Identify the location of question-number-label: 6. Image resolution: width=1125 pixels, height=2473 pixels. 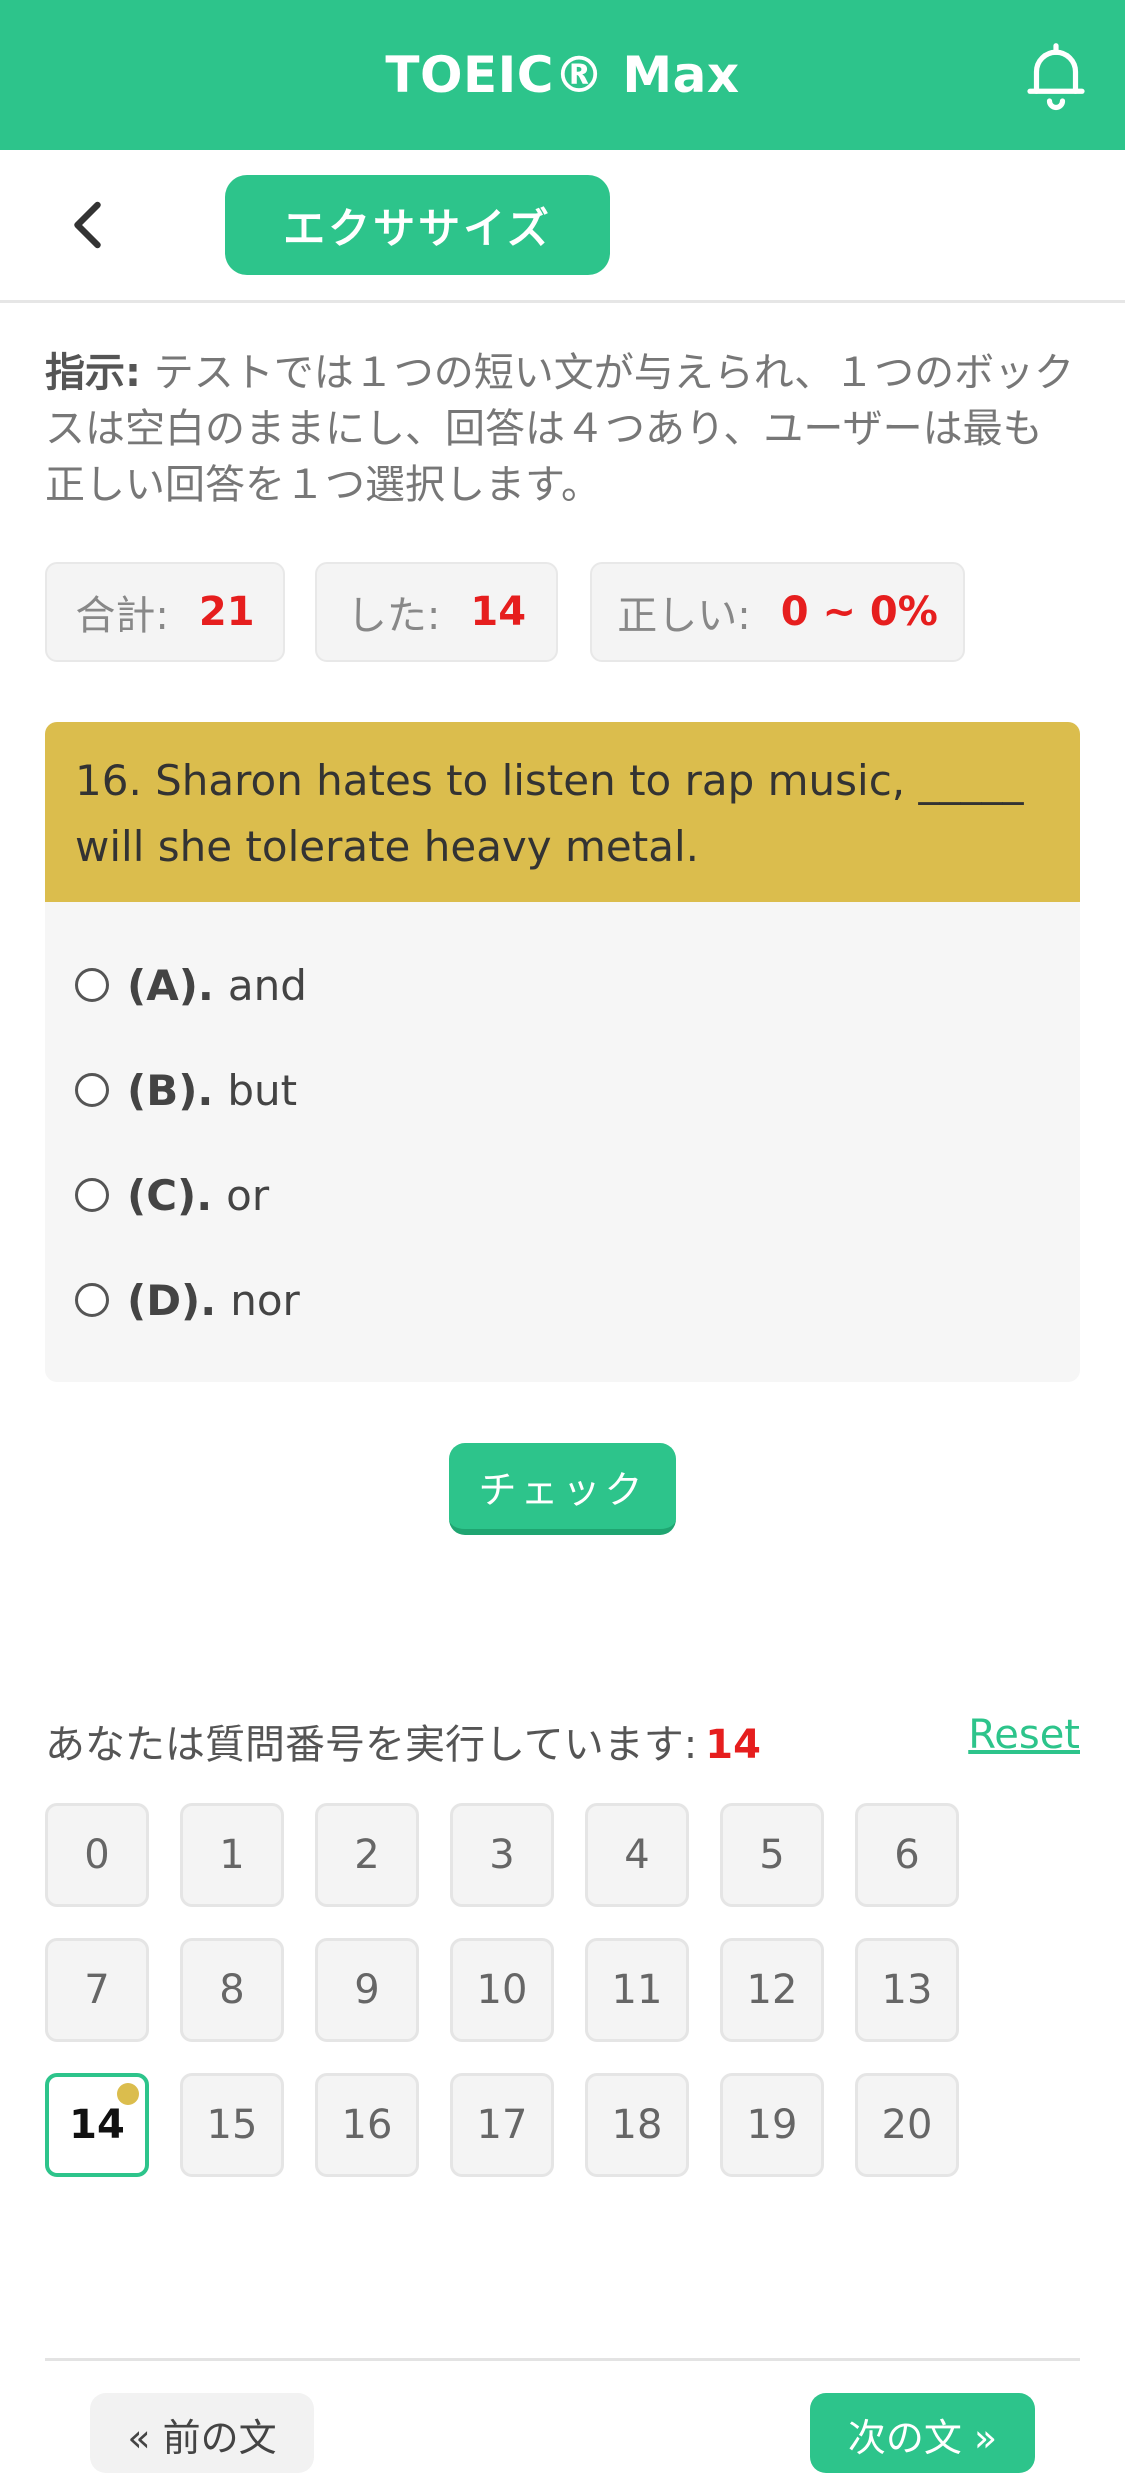
(907, 1855).